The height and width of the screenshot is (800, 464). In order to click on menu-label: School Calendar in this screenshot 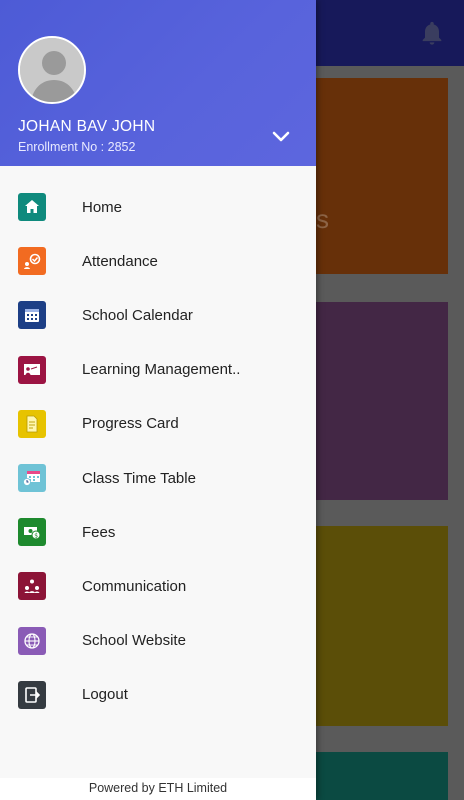, I will do `click(137, 315)`.